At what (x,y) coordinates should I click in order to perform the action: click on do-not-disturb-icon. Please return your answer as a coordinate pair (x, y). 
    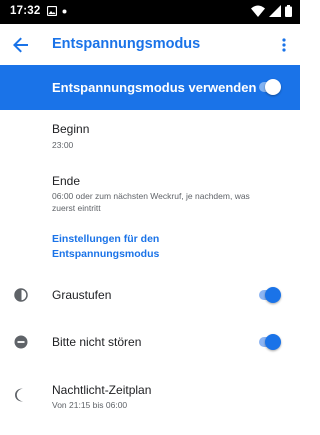
    Looking at the image, I should click on (21, 342).